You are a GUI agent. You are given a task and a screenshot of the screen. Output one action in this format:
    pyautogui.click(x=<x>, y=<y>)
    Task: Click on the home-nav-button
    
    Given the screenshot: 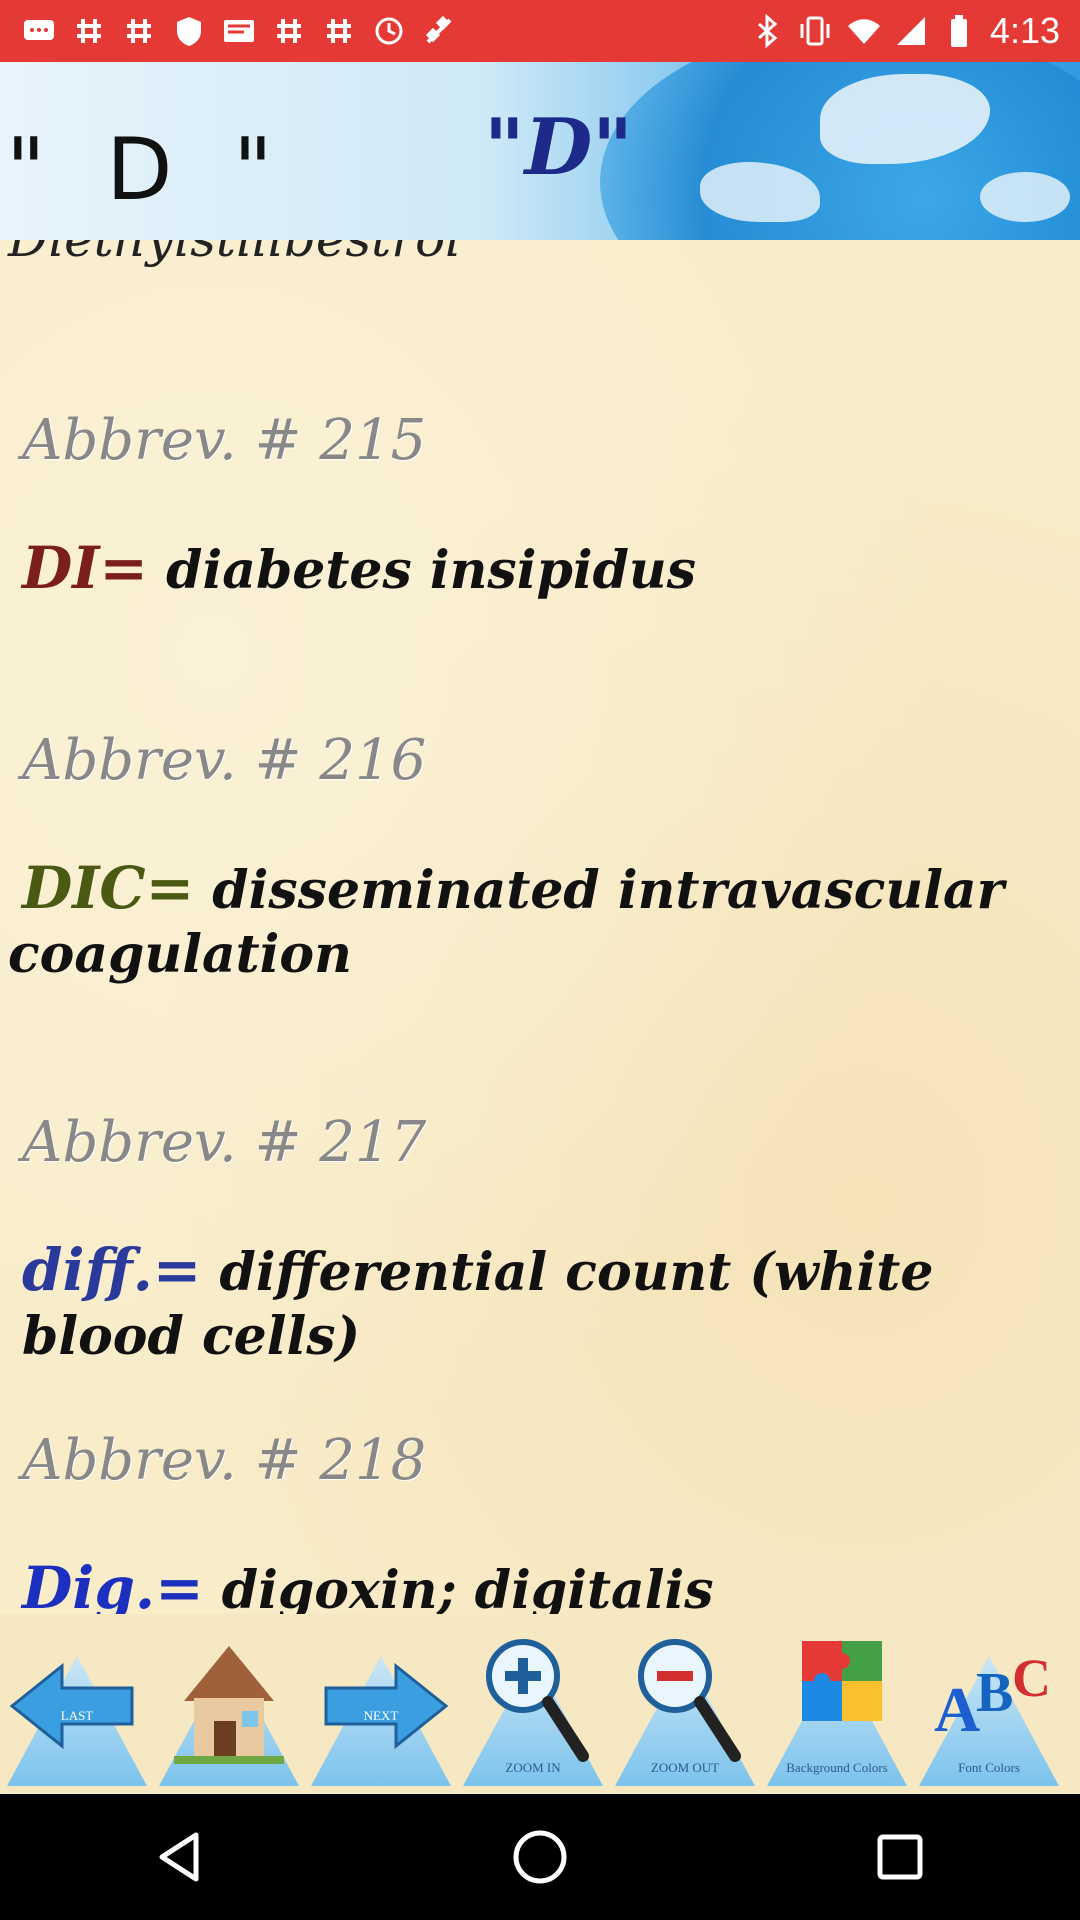 What is the action you would take?
    pyautogui.click(x=540, y=1857)
    